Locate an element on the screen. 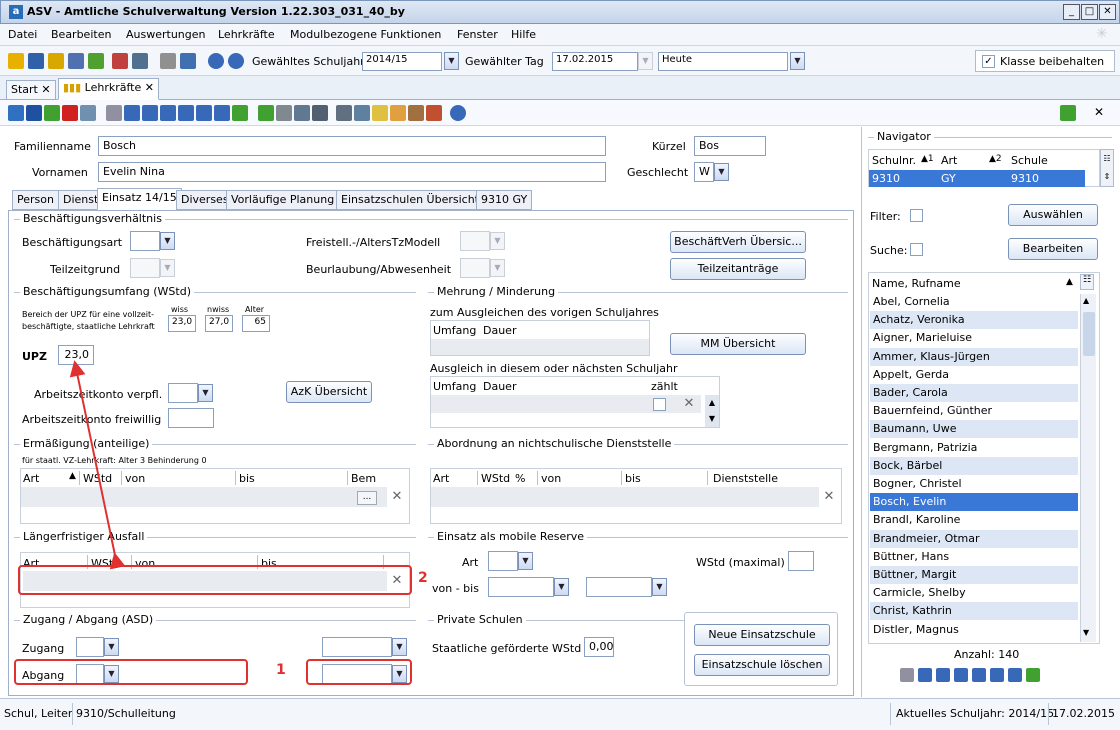 This screenshot has width=1120, height=730. list-item: Bock, Bärbel is located at coordinates (974, 465).